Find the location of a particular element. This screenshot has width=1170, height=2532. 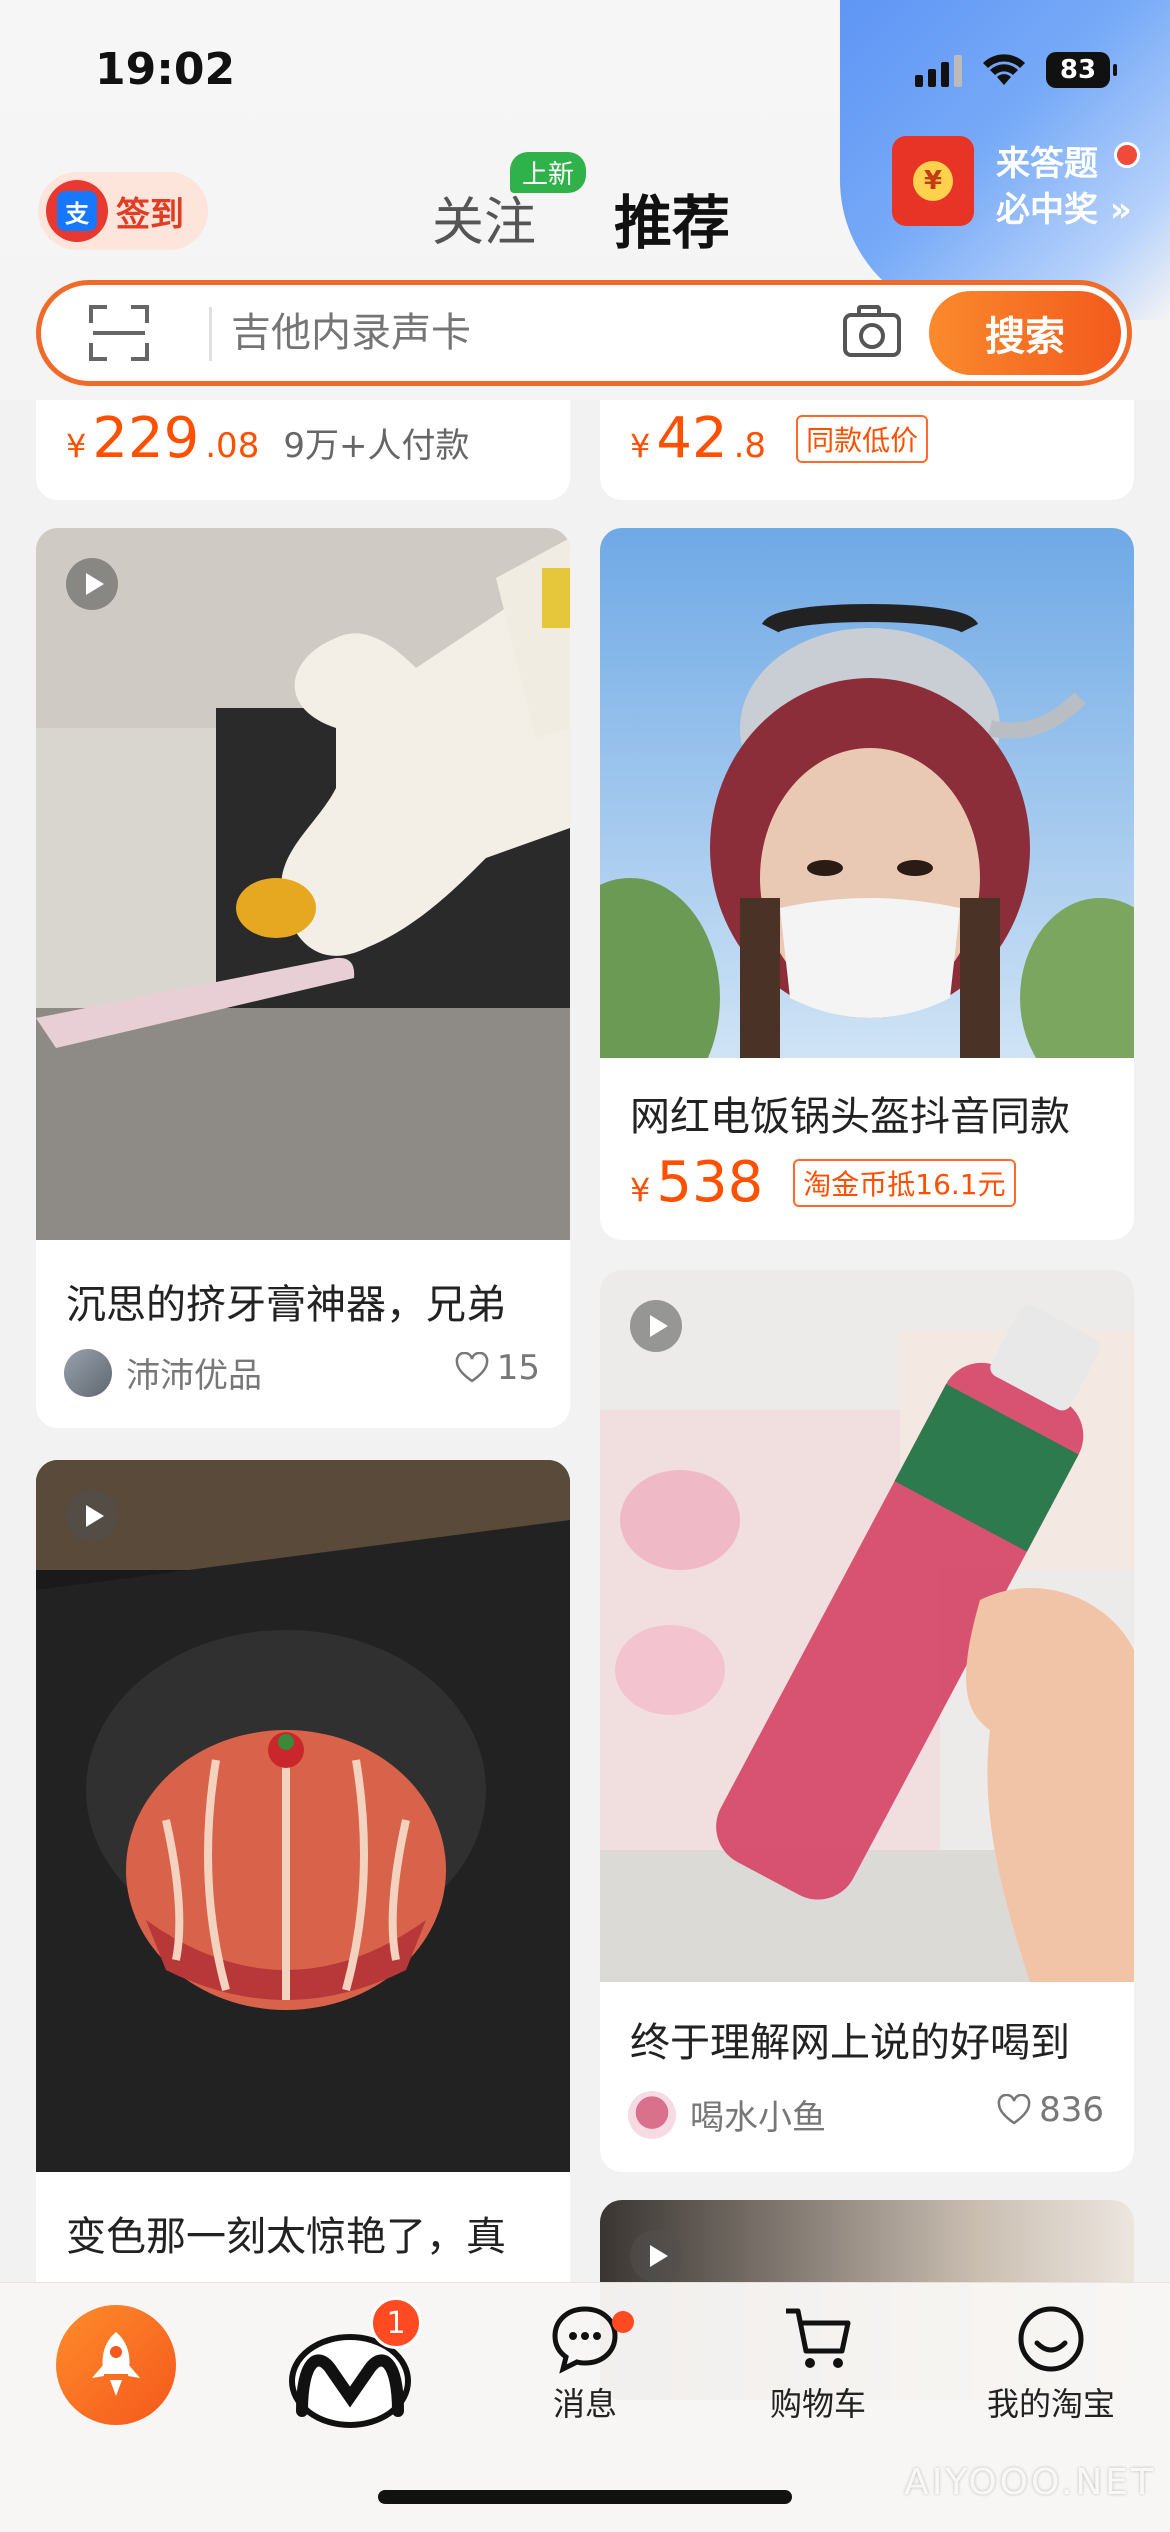

scan-icon is located at coordinates (119, 333).